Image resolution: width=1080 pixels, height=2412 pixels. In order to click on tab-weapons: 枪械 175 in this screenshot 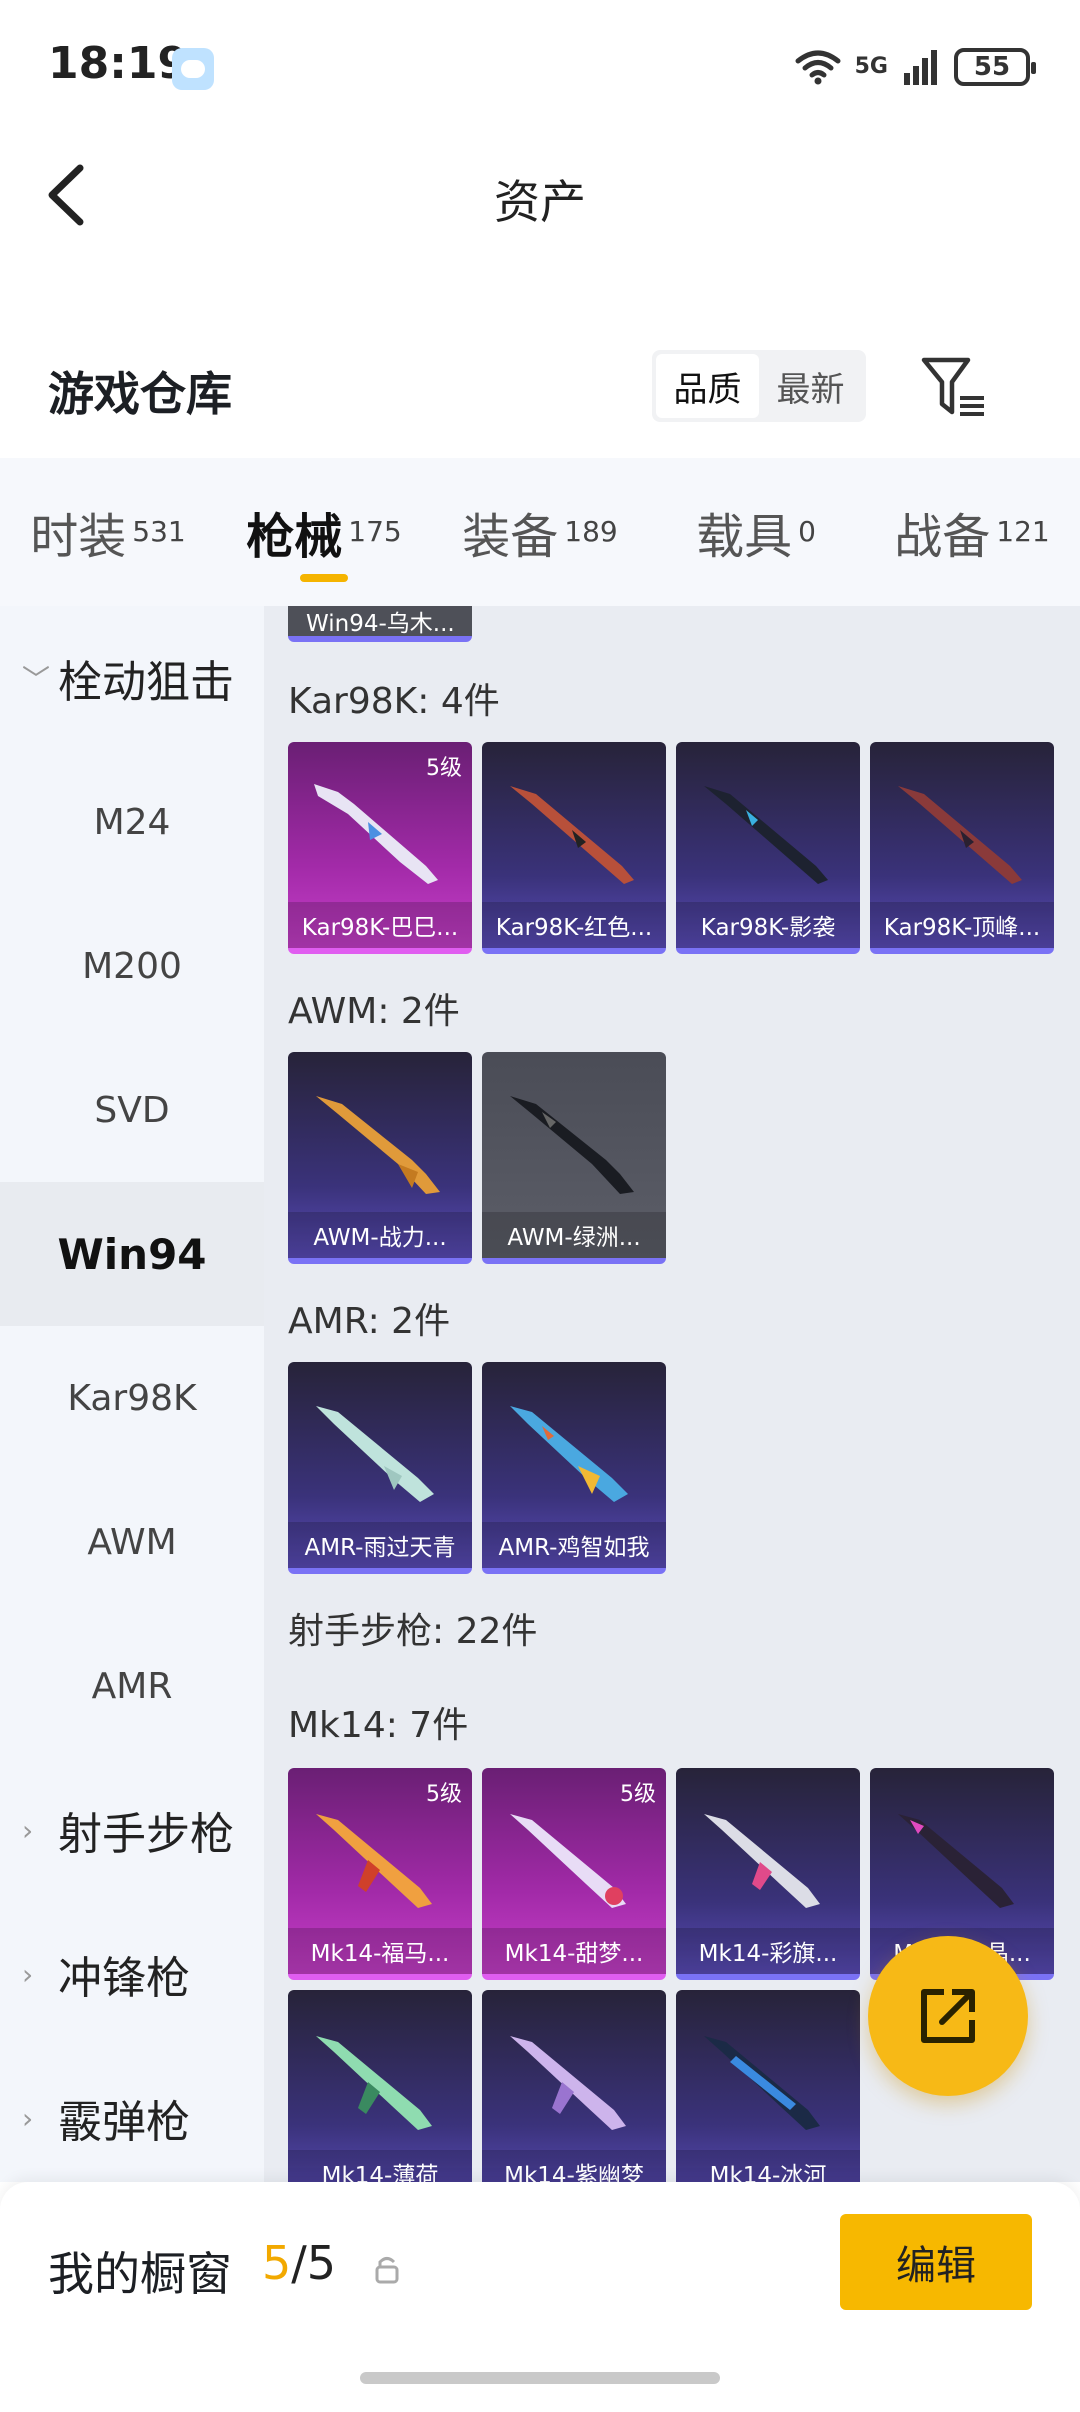, I will do `click(324, 532)`.